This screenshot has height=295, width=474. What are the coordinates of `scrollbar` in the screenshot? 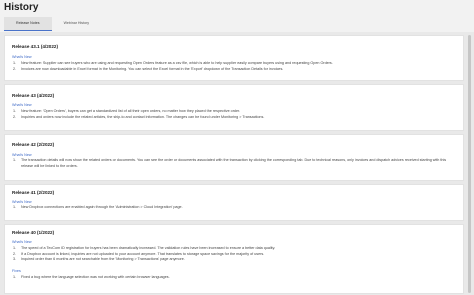 It's located at (469, 164).